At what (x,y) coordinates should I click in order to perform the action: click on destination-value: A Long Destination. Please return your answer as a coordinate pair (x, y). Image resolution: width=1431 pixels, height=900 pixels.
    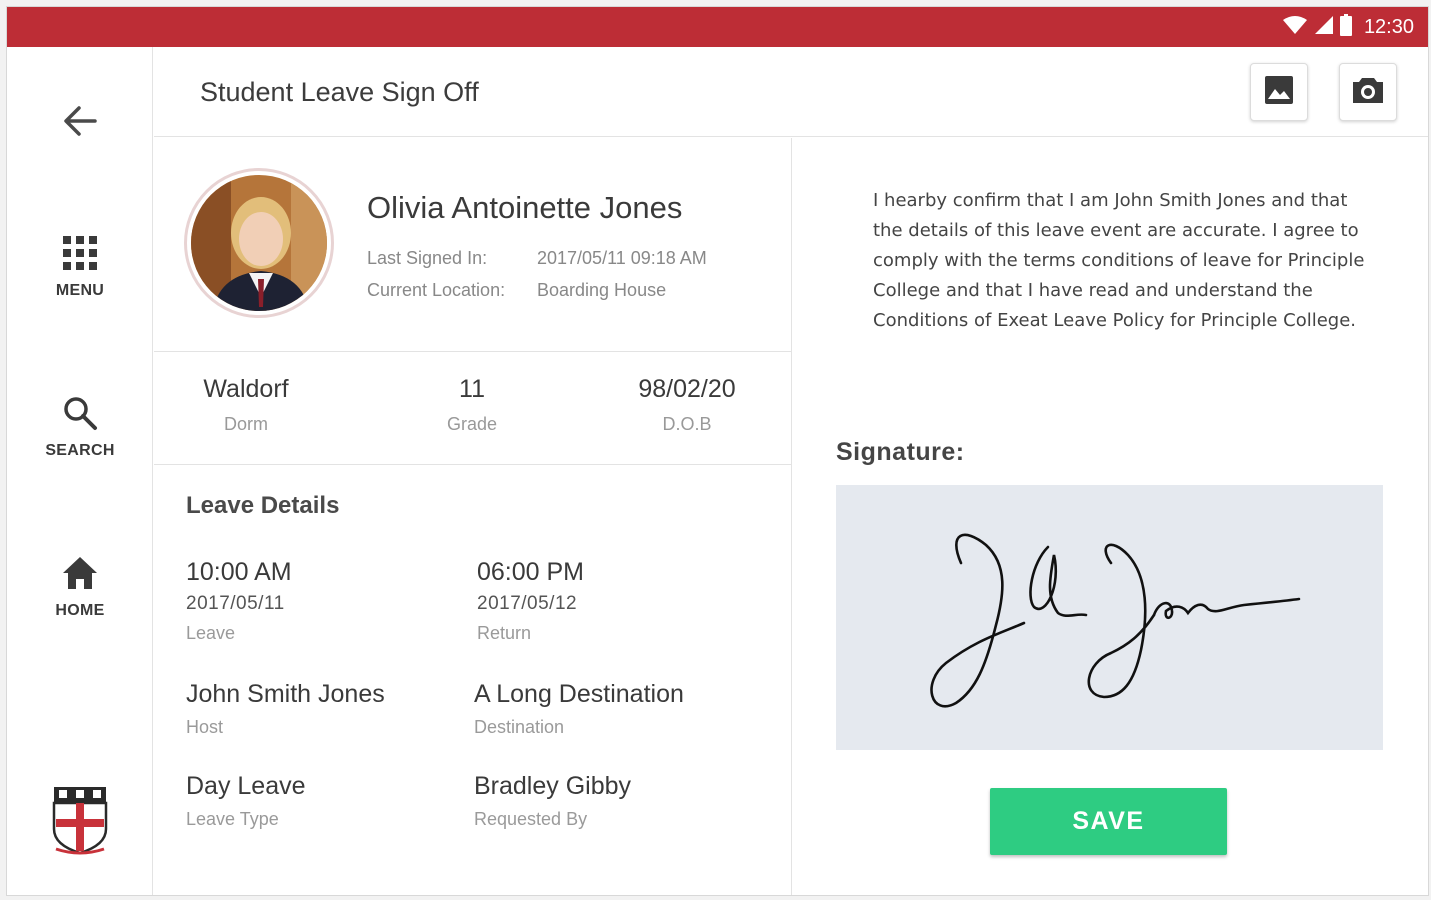
    Looking at the image, I should click on (579, 694).